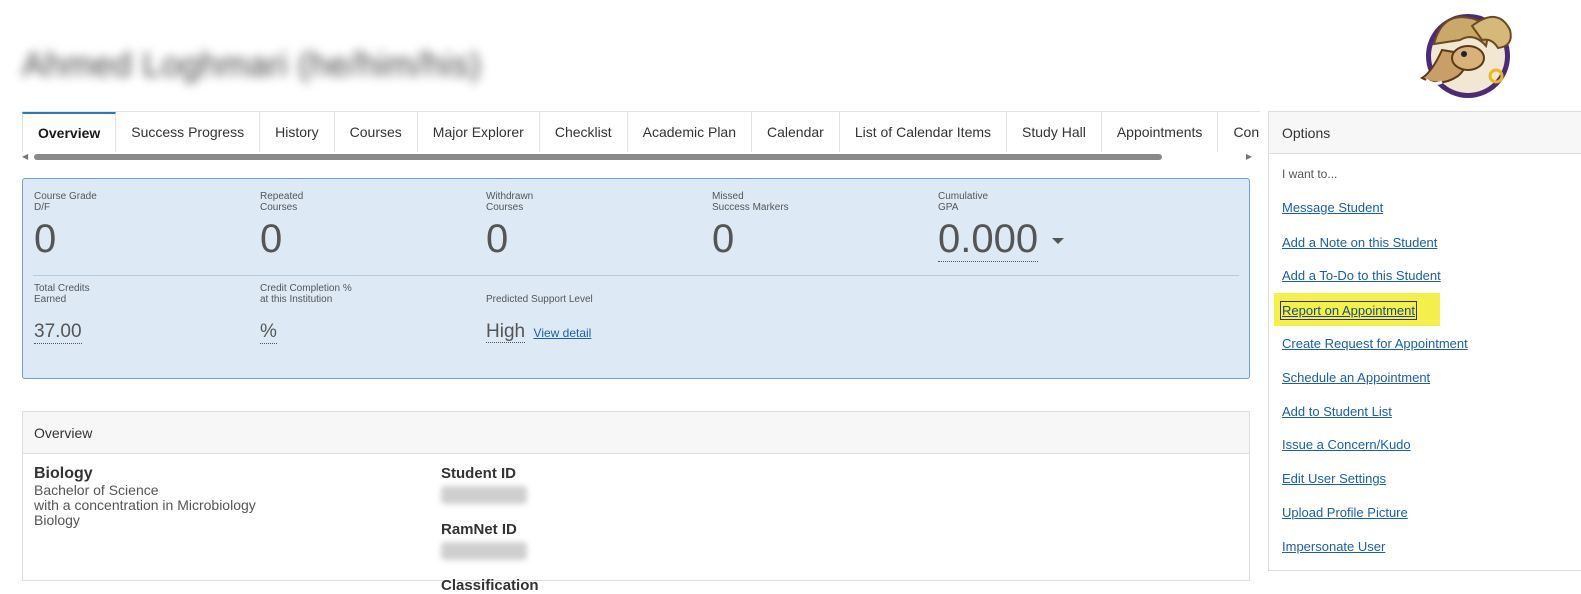  What do you see at coordinates (25, 156) in the screenshot?
I see `scroll-left-arrow-icon: ◀` at bounding box center [25, 156].